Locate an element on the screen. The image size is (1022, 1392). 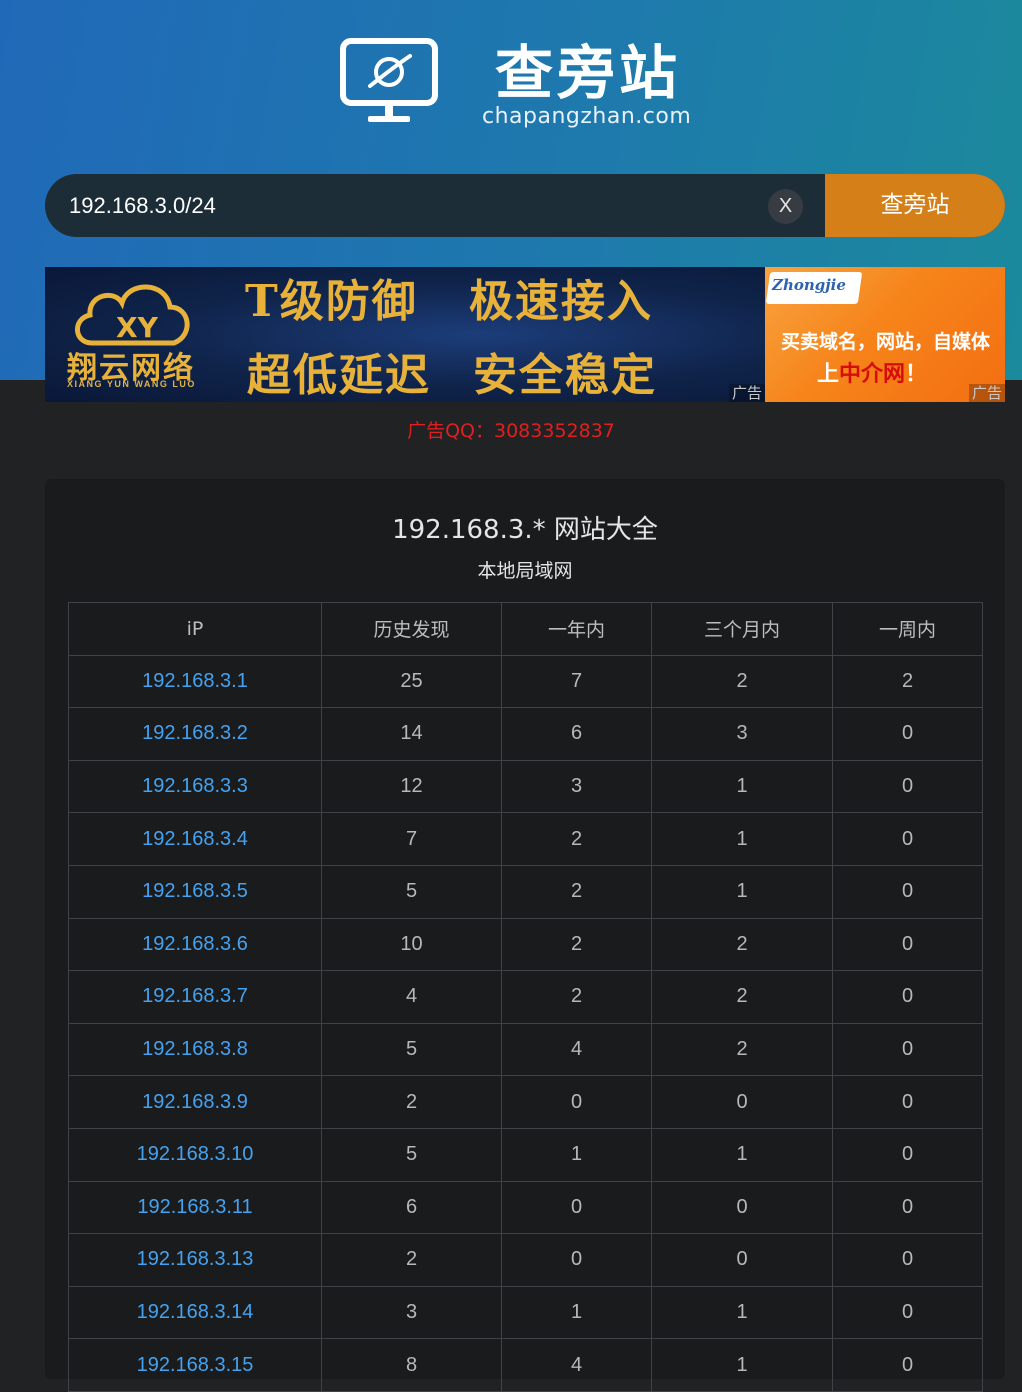
site-logo: 查旁站 chapangzhan.com is located at coordinates (530, 85).